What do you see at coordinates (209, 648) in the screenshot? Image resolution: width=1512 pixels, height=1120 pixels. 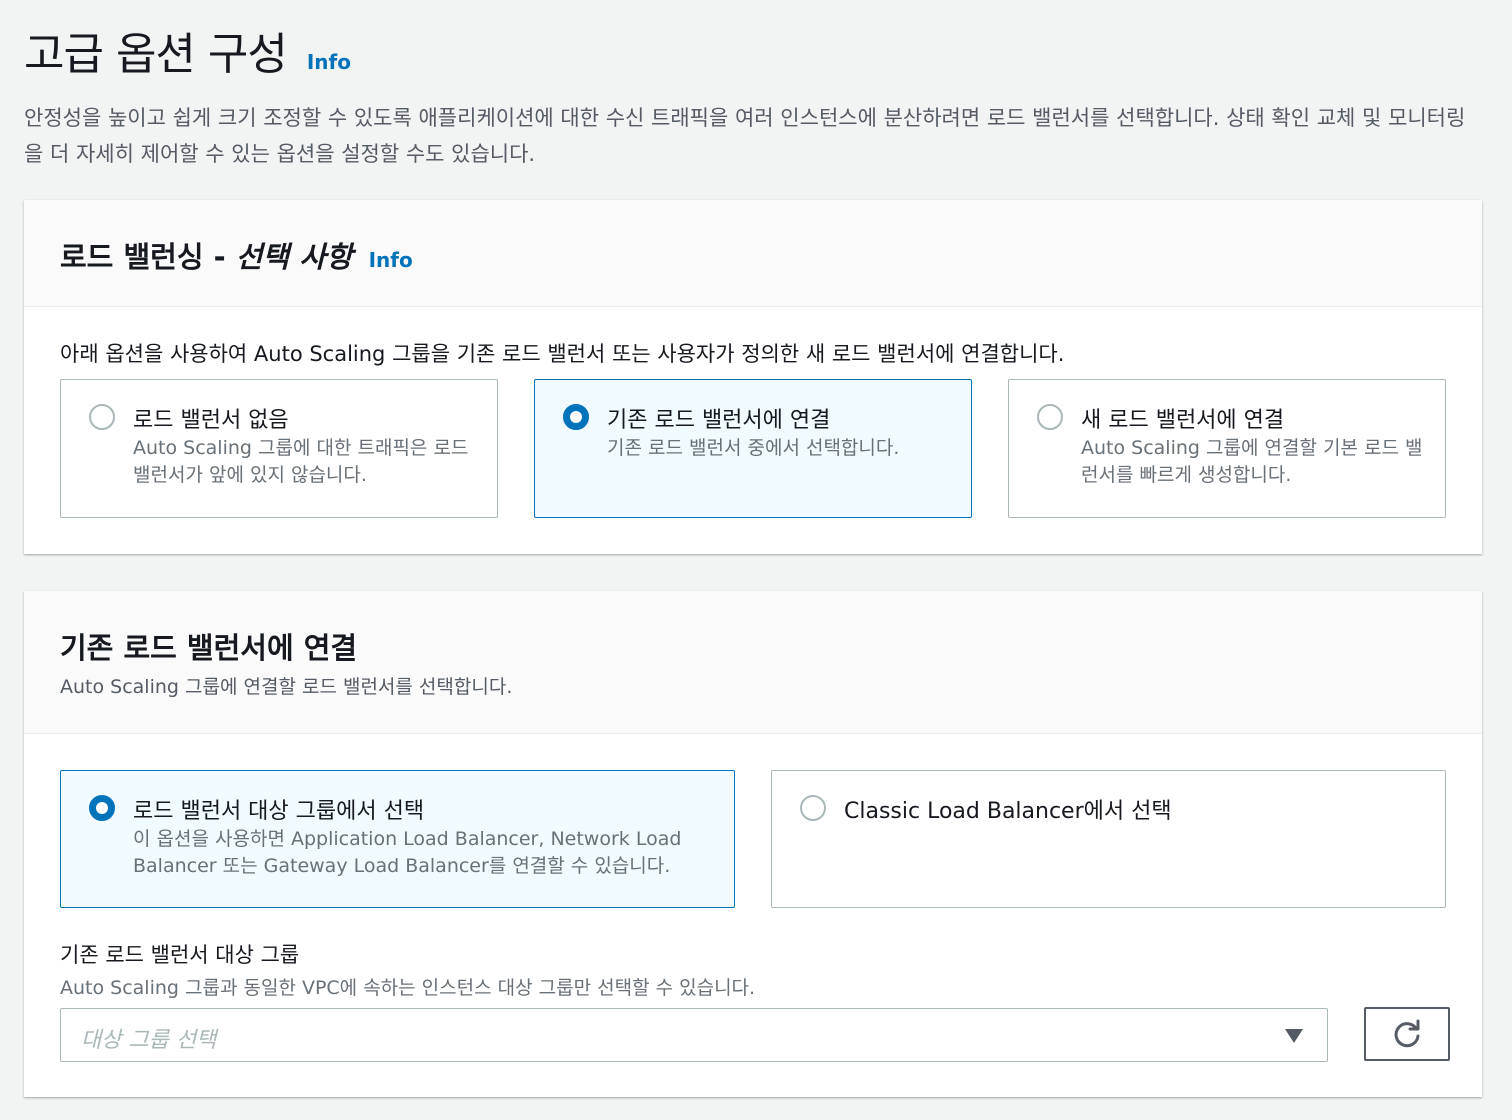 I see `existing-load-balancer-title: 기존 로드 밸런서에 연결` at bounding box center [209, 648].